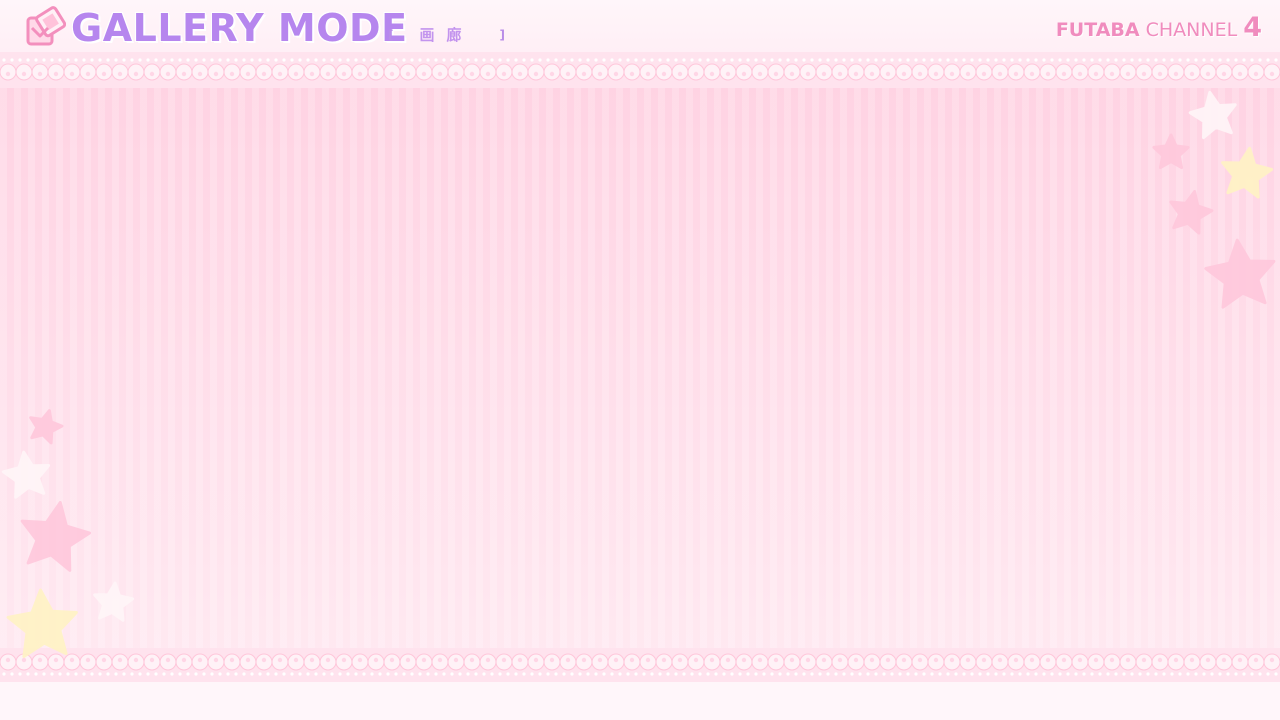  I want to click on subtitle-bracket-close: ], so click(502, 35).